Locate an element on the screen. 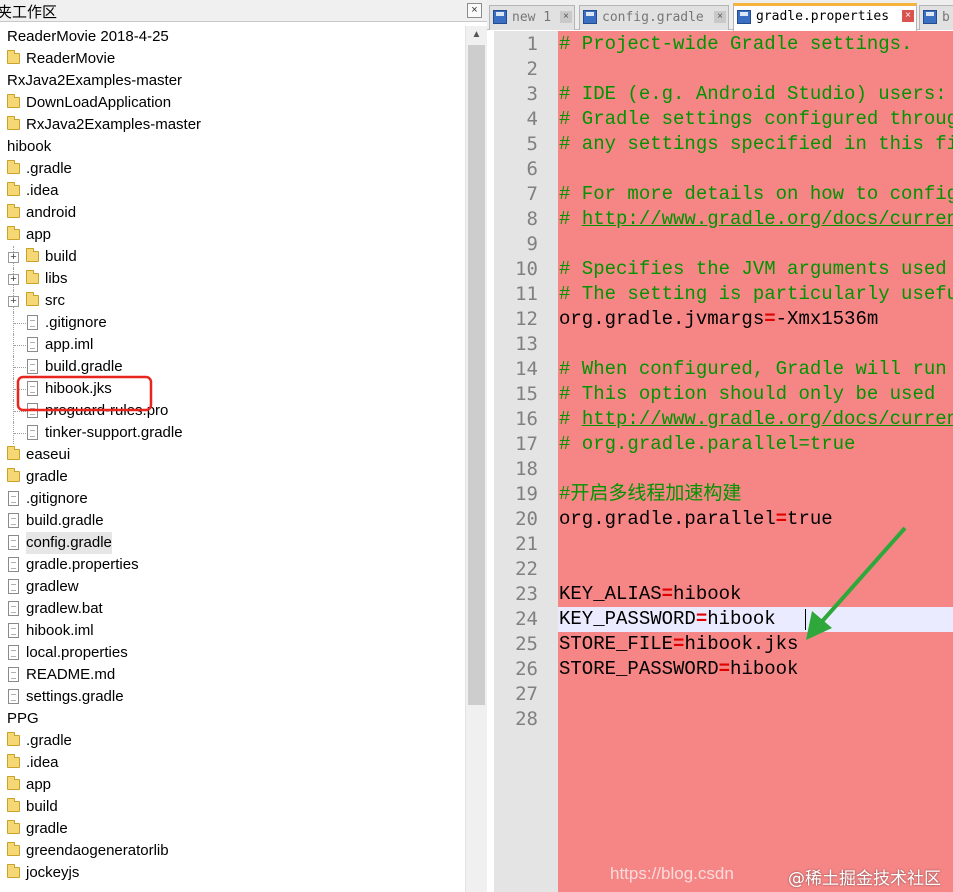 This screenshot has width=953, height=892. line-number: 19 is located at coordinates (526, 494).